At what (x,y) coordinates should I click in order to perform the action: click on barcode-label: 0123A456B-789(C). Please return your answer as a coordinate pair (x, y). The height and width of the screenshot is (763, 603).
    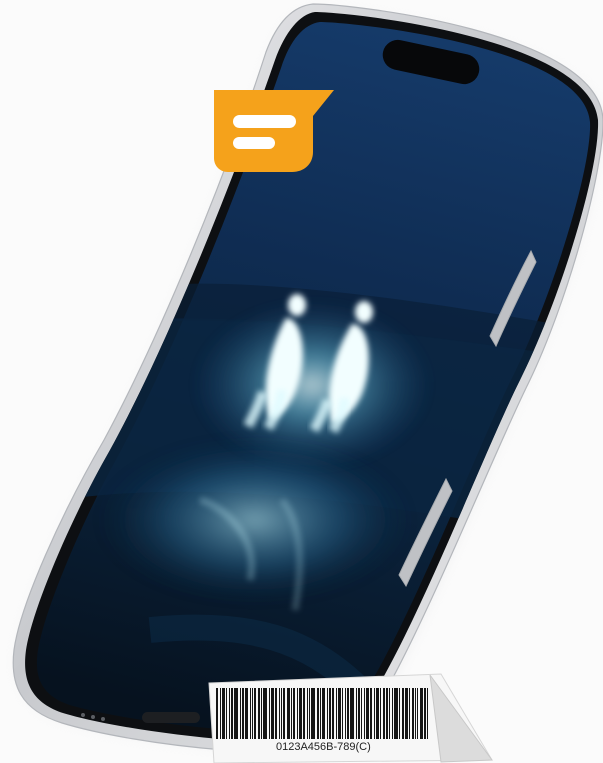
    Looking at the image, I should click on (350, 718).